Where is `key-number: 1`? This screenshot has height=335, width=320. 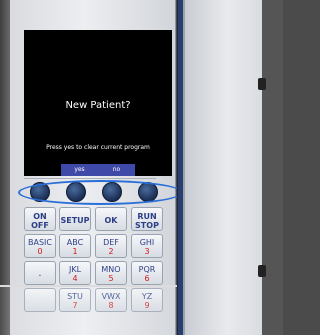 key-number: 1 is located at coordinates (75, 251).